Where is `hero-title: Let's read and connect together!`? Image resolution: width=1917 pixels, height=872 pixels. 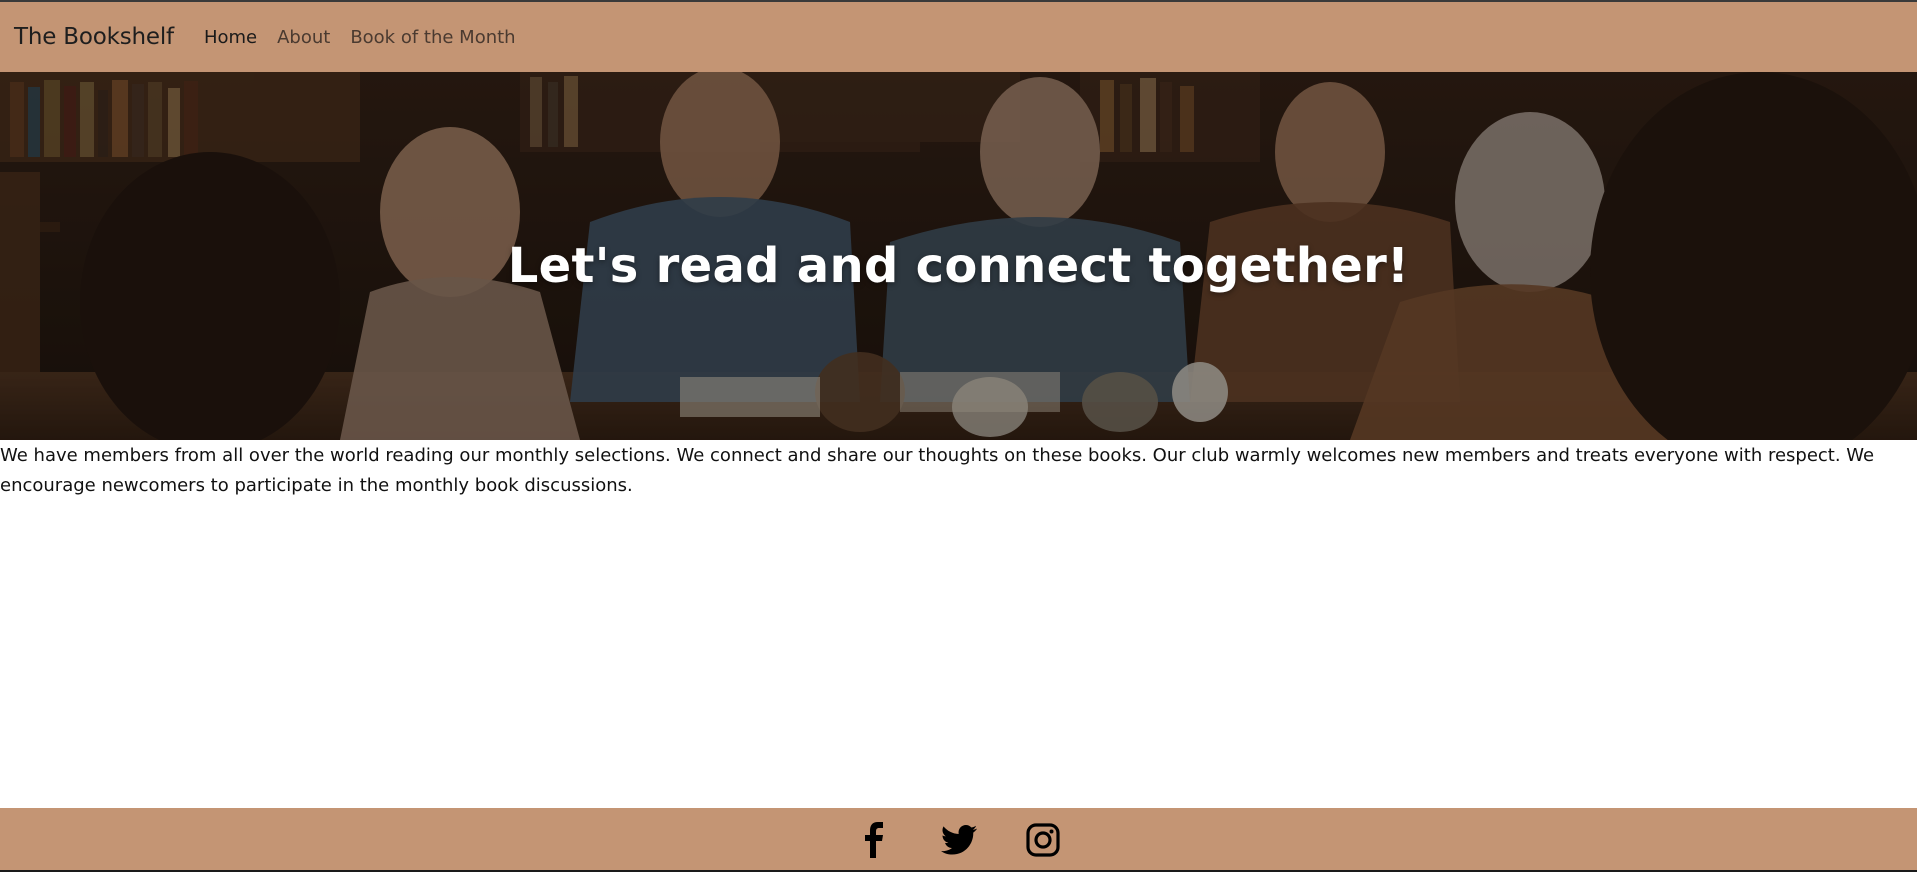 hero-title: Let's read and connect together! is located at coordinates (958, 266).